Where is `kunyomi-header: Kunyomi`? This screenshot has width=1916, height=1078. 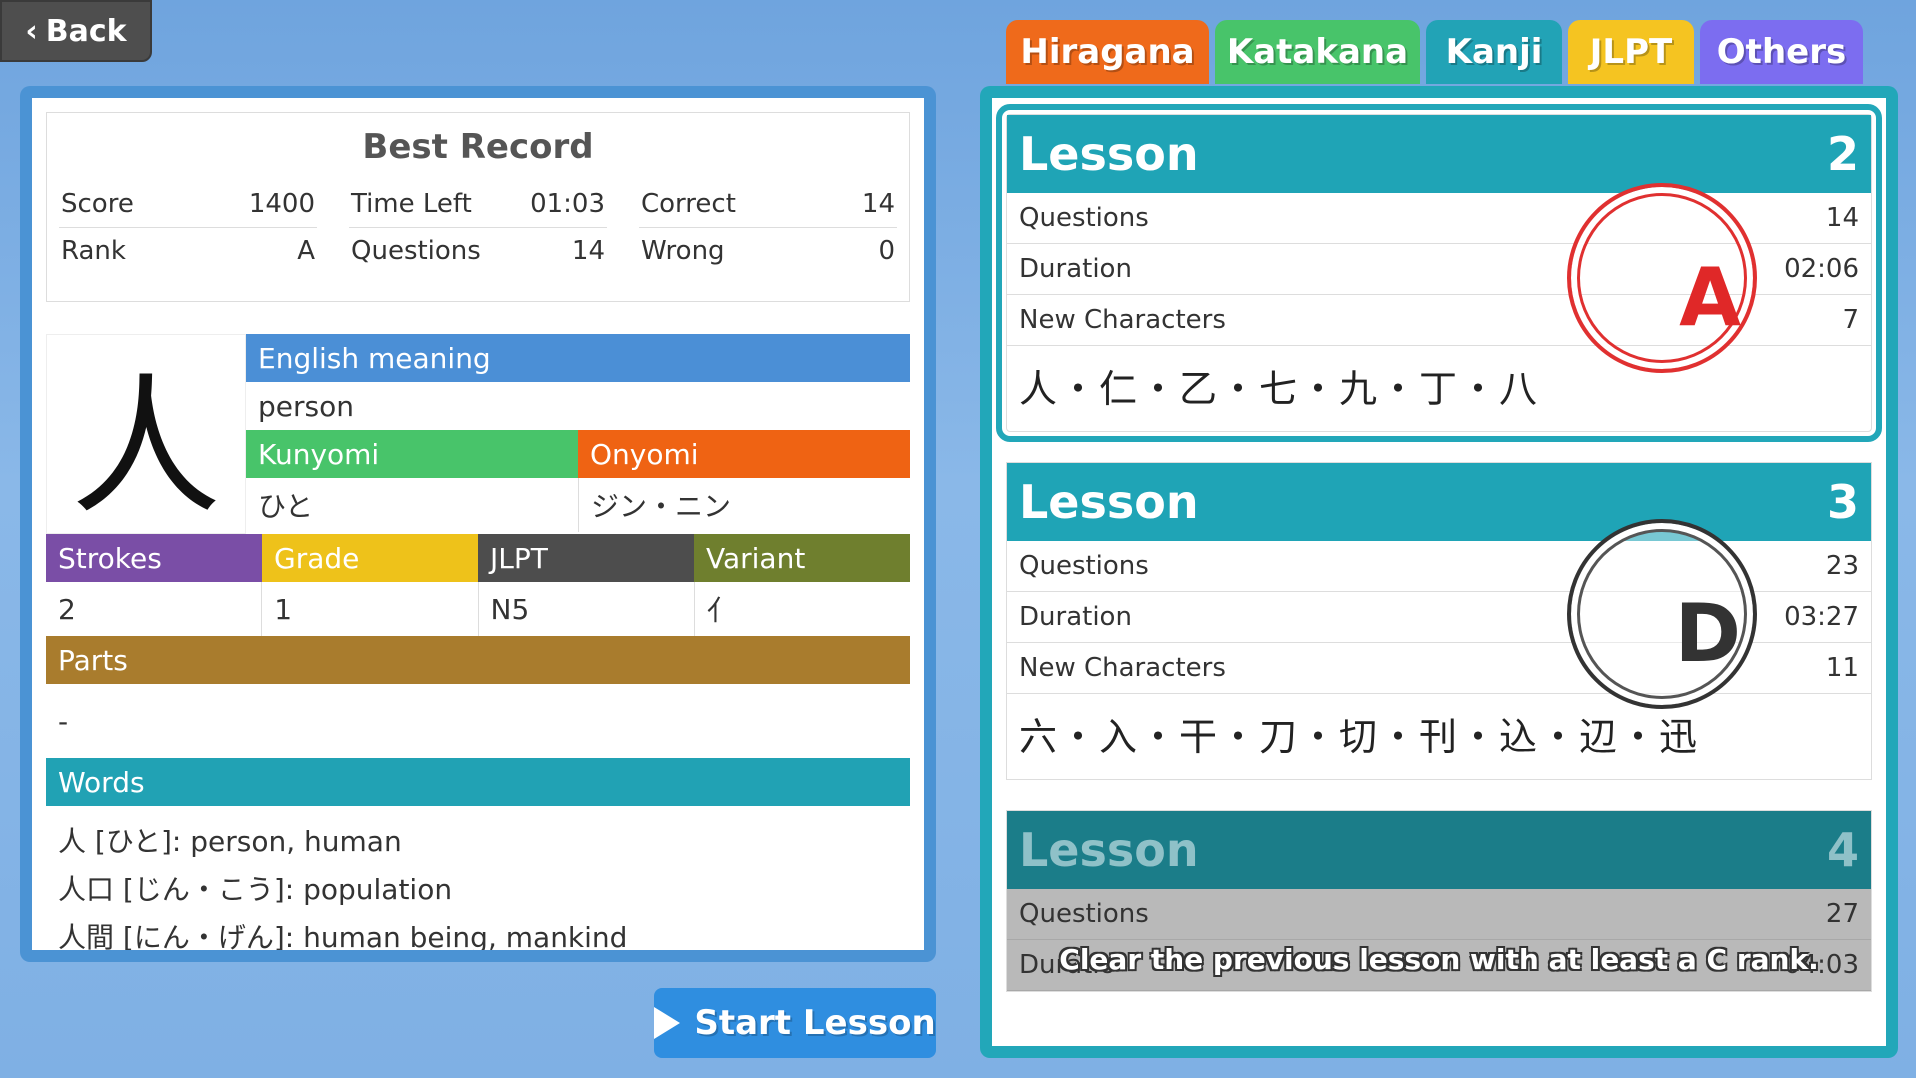
kunyomi-header: Kunyomi is located at coordinates (412, 454).